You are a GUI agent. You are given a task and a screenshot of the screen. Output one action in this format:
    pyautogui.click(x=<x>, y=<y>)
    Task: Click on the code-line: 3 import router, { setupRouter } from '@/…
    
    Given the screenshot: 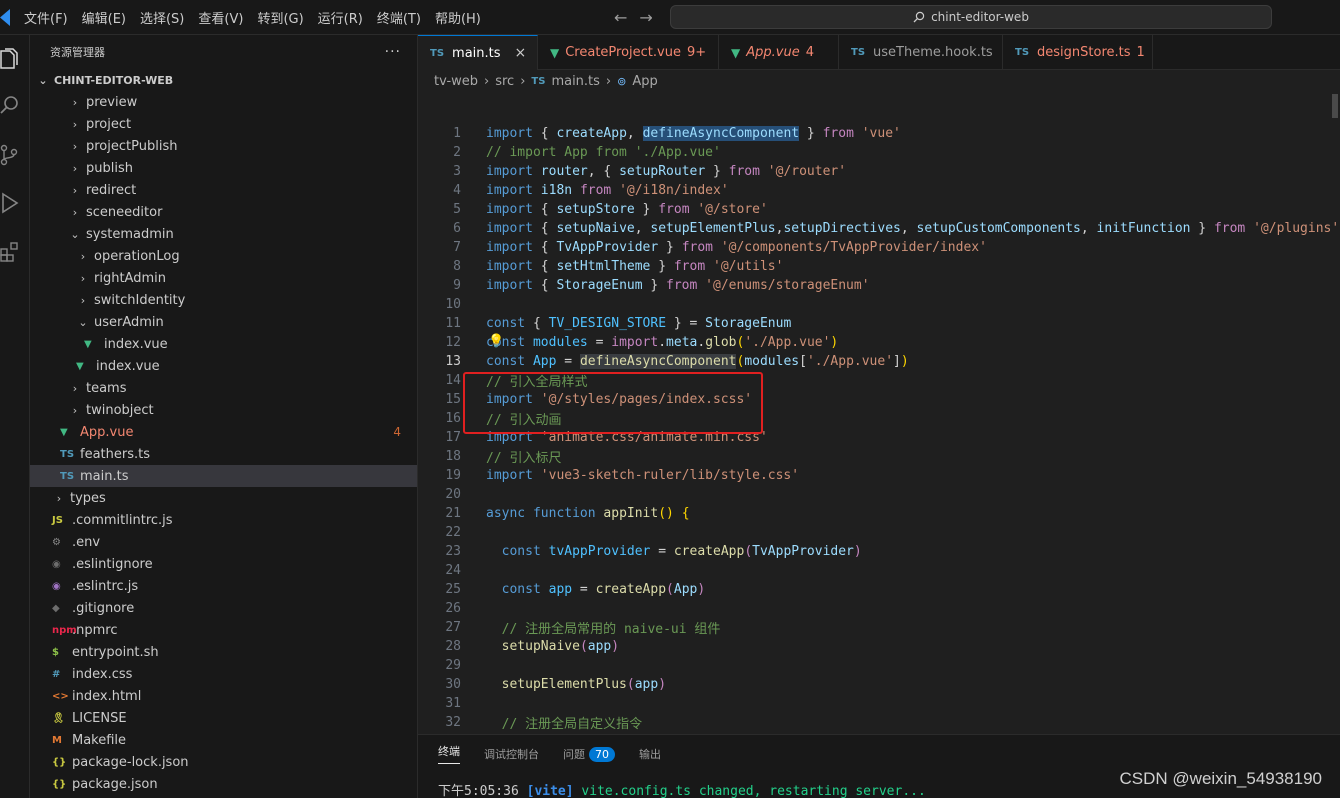 What is the action you would take?
    pyautogui.click(x=879, y=171)
    